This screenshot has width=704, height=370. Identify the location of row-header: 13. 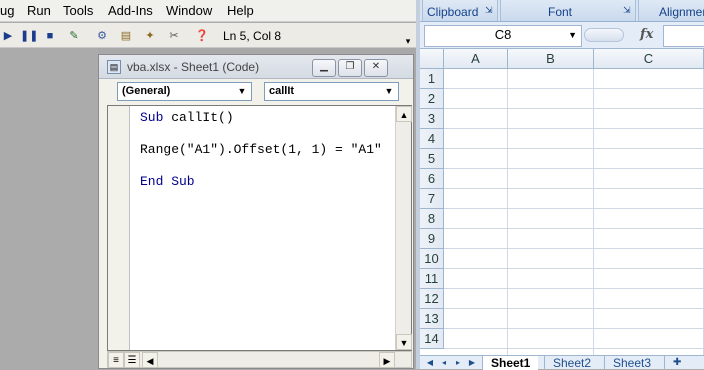
(432, 319).